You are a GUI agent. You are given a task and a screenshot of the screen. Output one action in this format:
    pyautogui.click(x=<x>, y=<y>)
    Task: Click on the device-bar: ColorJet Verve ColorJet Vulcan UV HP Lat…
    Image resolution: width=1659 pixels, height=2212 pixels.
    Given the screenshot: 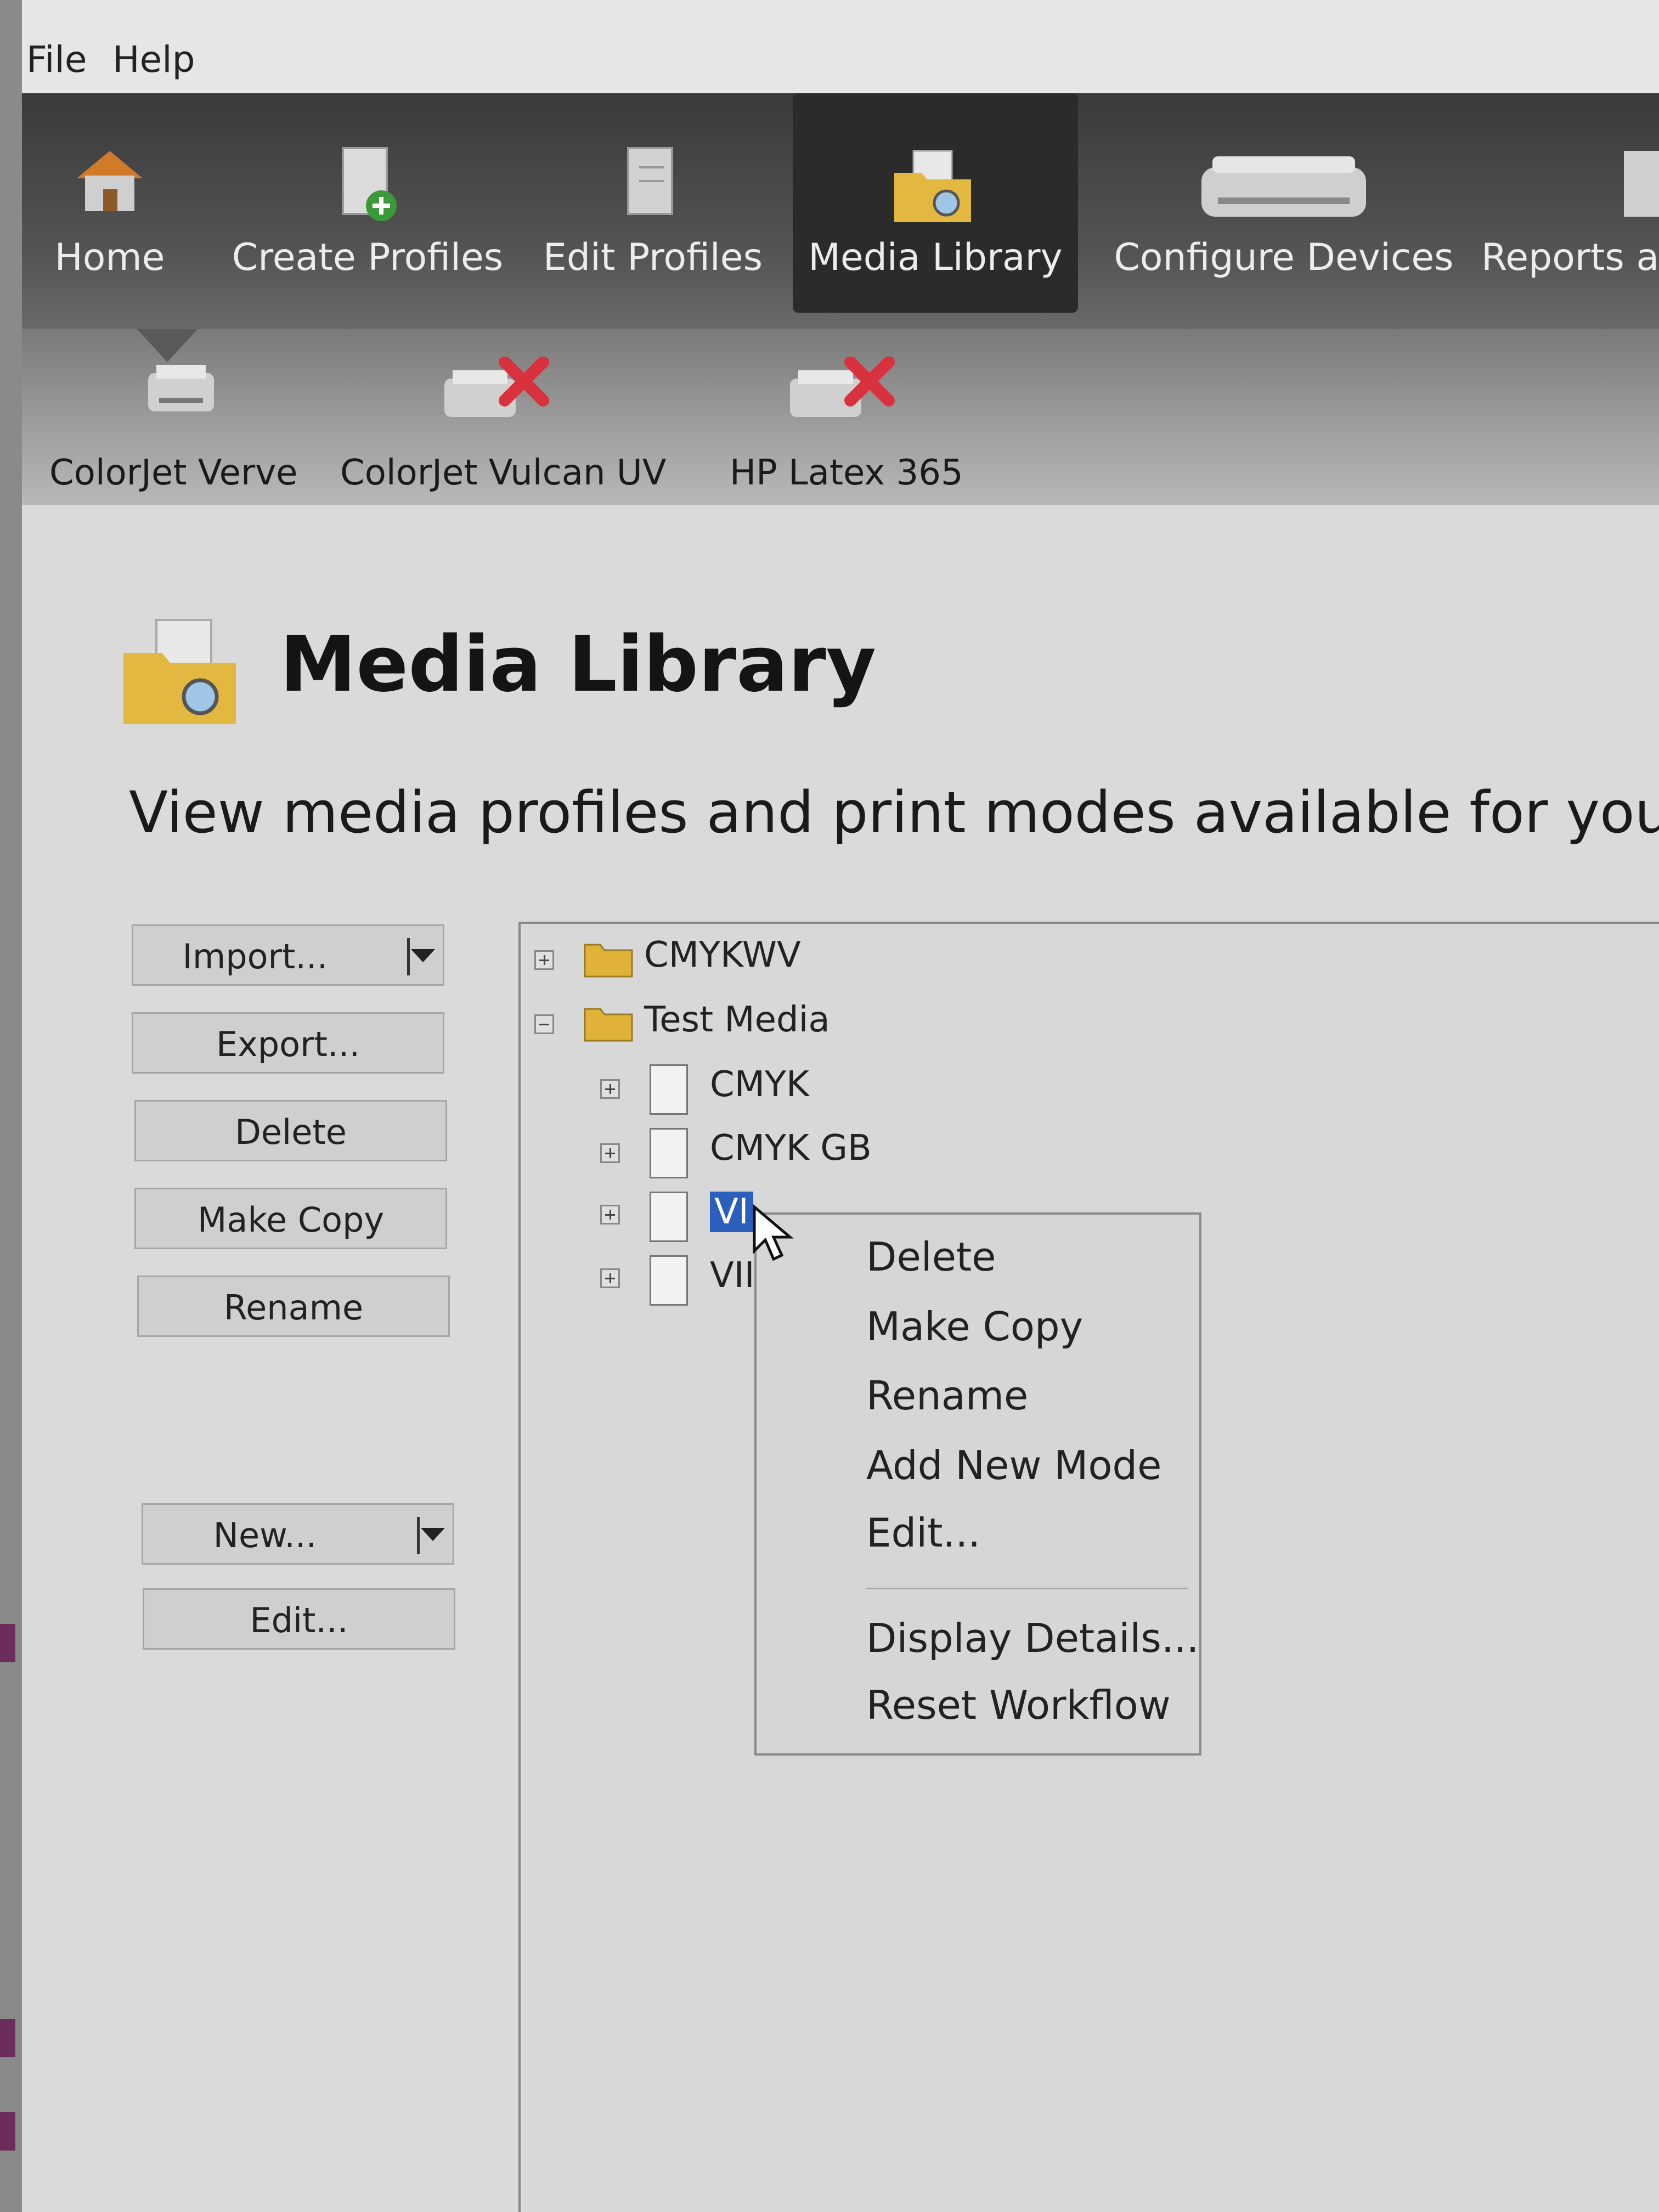 What is the action you would take?
    pyautogui.click(x=840, y=417)
    